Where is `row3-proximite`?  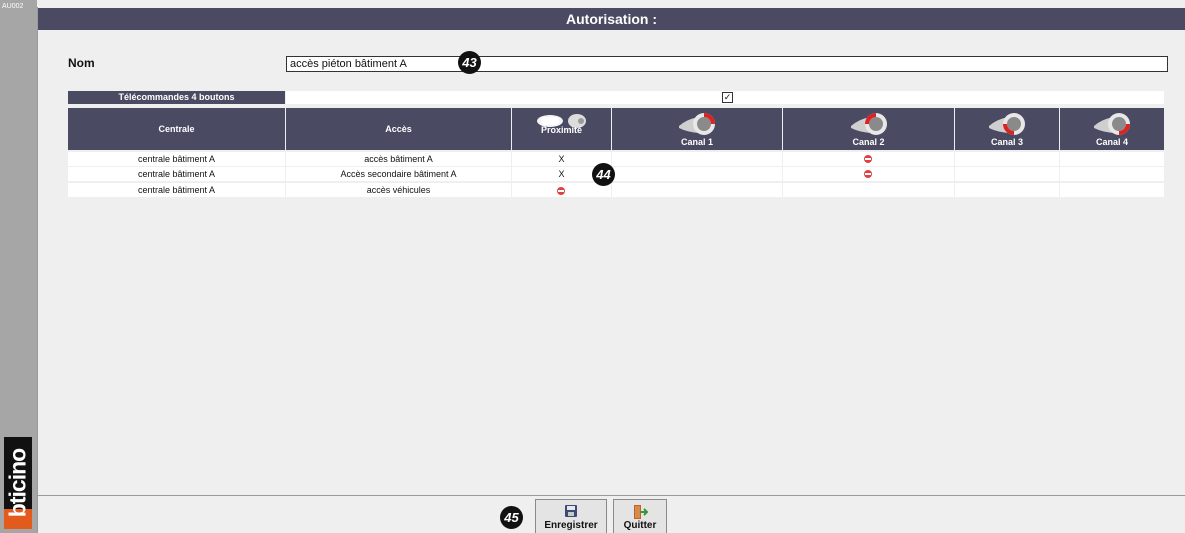
row3-proximite is located at coordinates (561, 190).